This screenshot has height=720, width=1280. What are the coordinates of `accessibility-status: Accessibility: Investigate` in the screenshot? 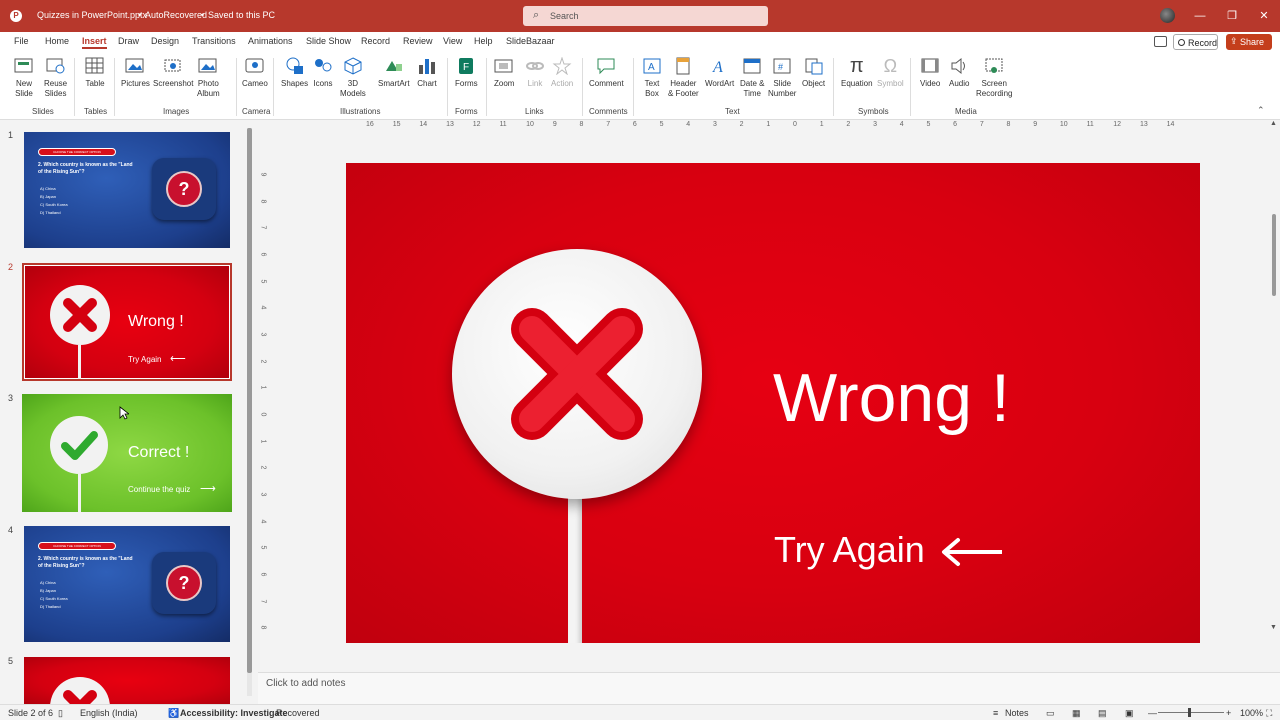 It's located at (234, 713).